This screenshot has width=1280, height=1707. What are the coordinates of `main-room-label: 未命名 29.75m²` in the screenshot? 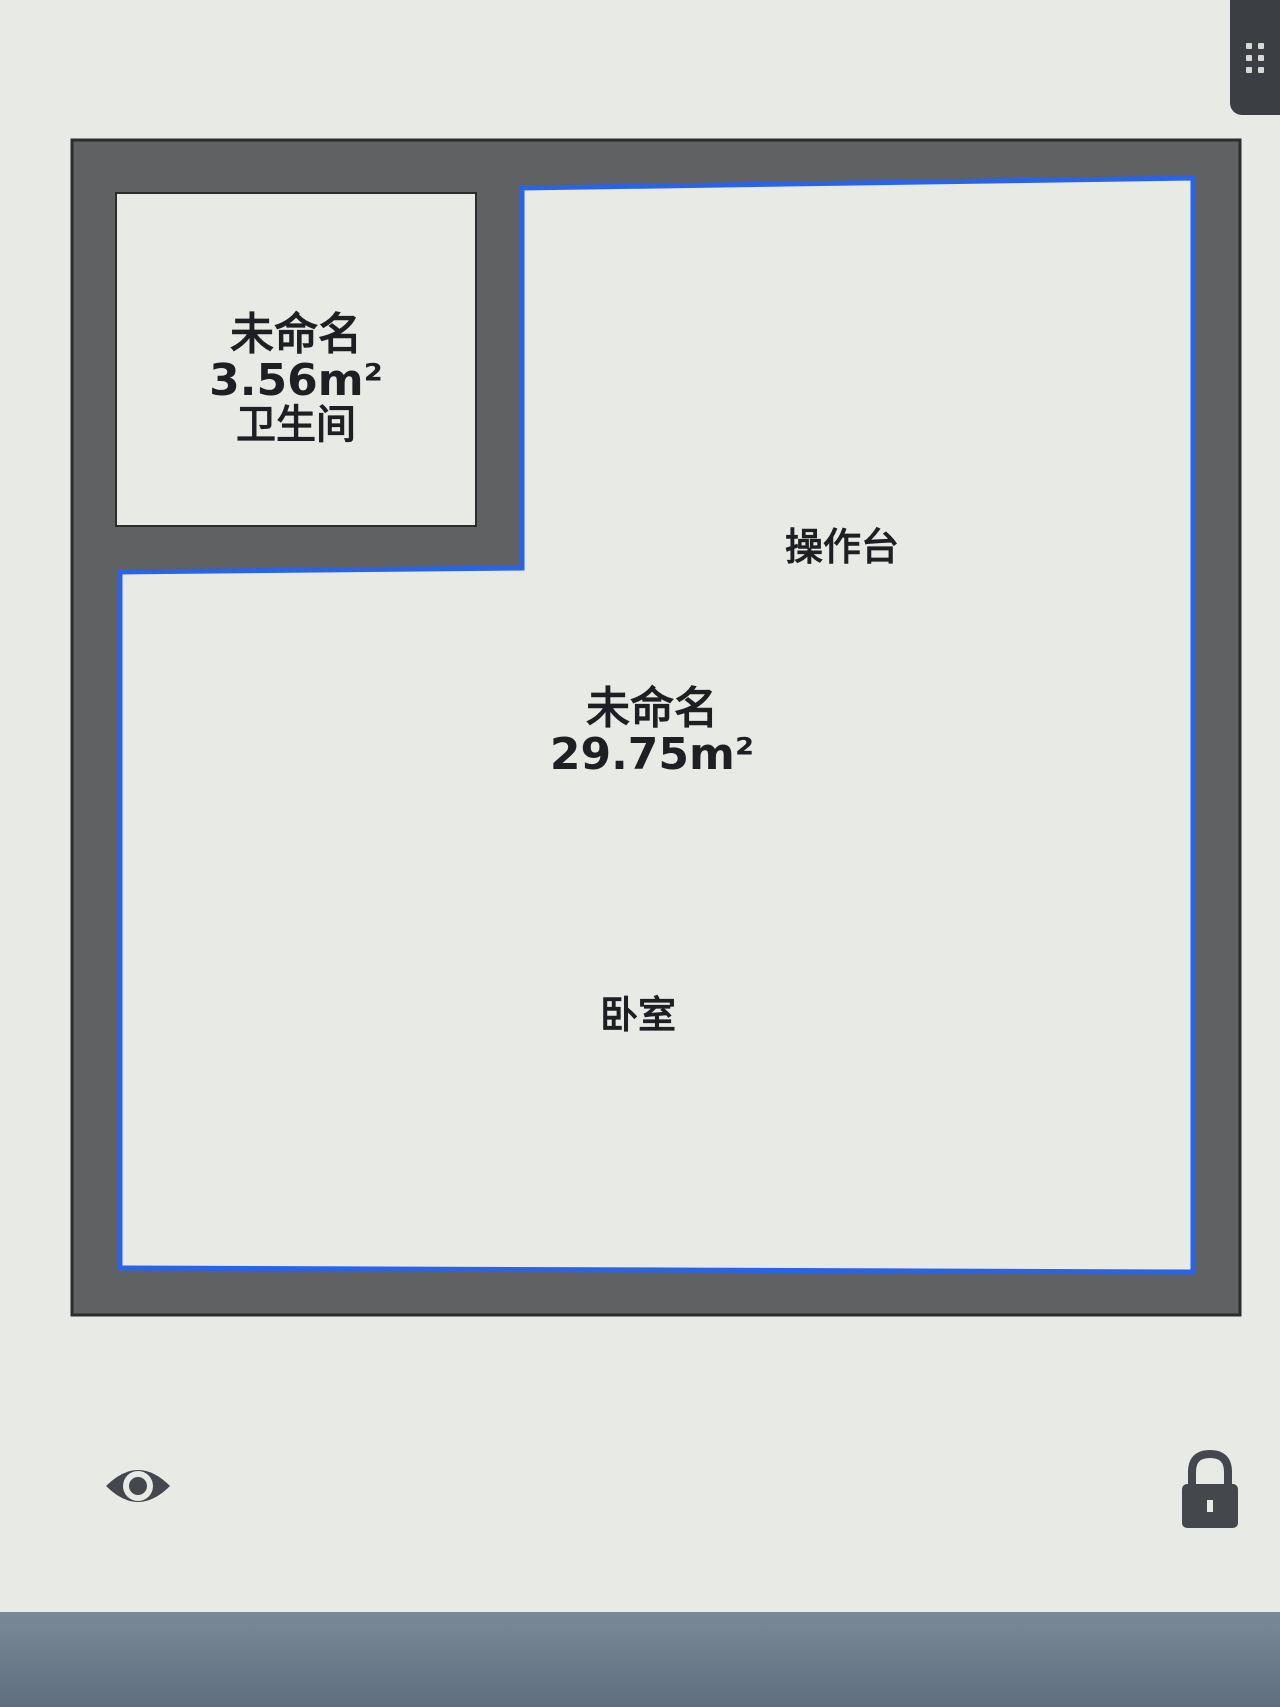 It's located at (652, 732).